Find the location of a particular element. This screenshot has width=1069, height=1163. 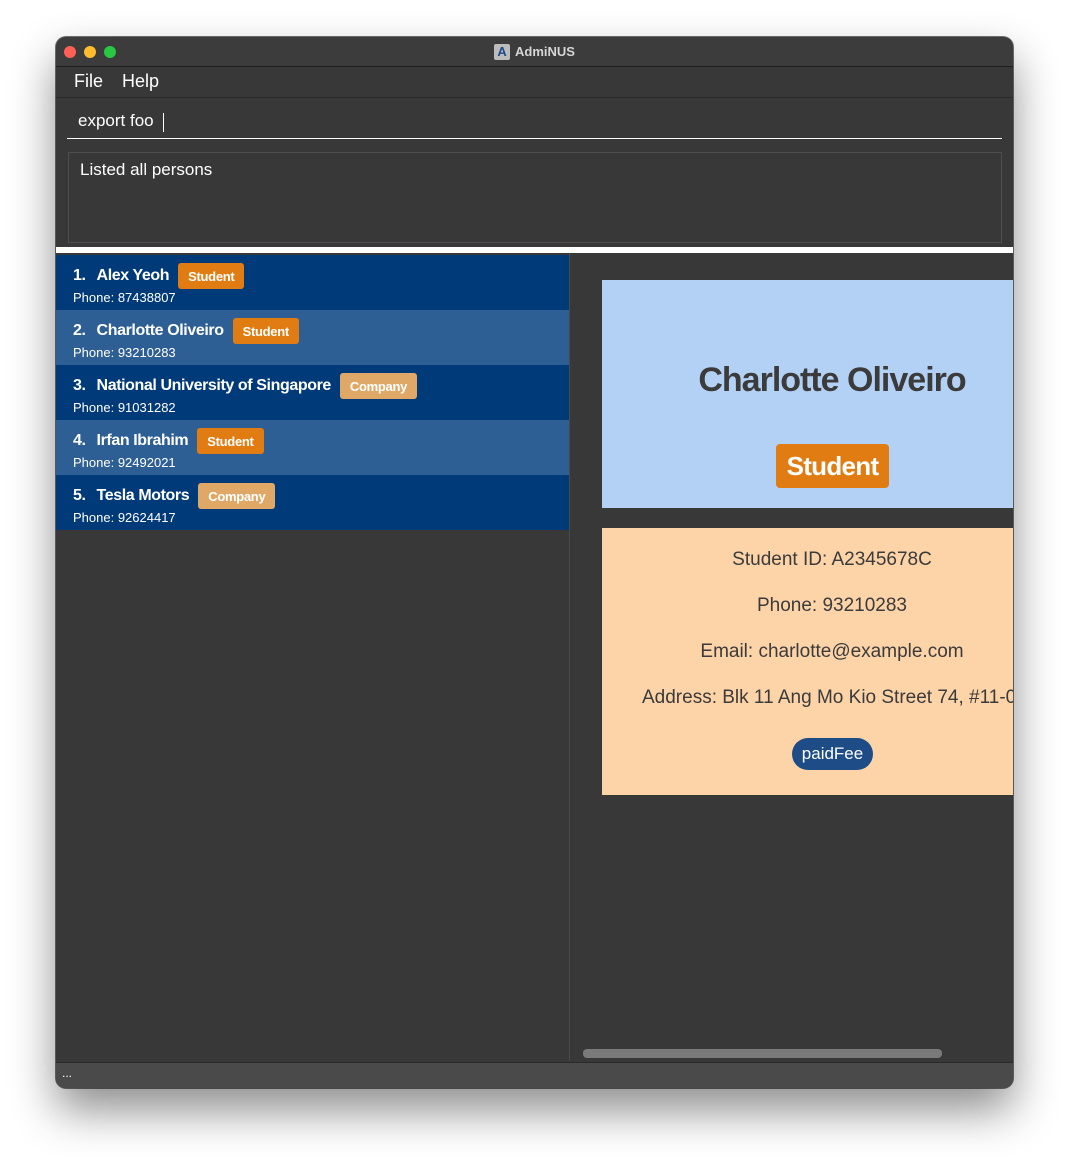

person-index: 4. is located at coordinates (79, 440).